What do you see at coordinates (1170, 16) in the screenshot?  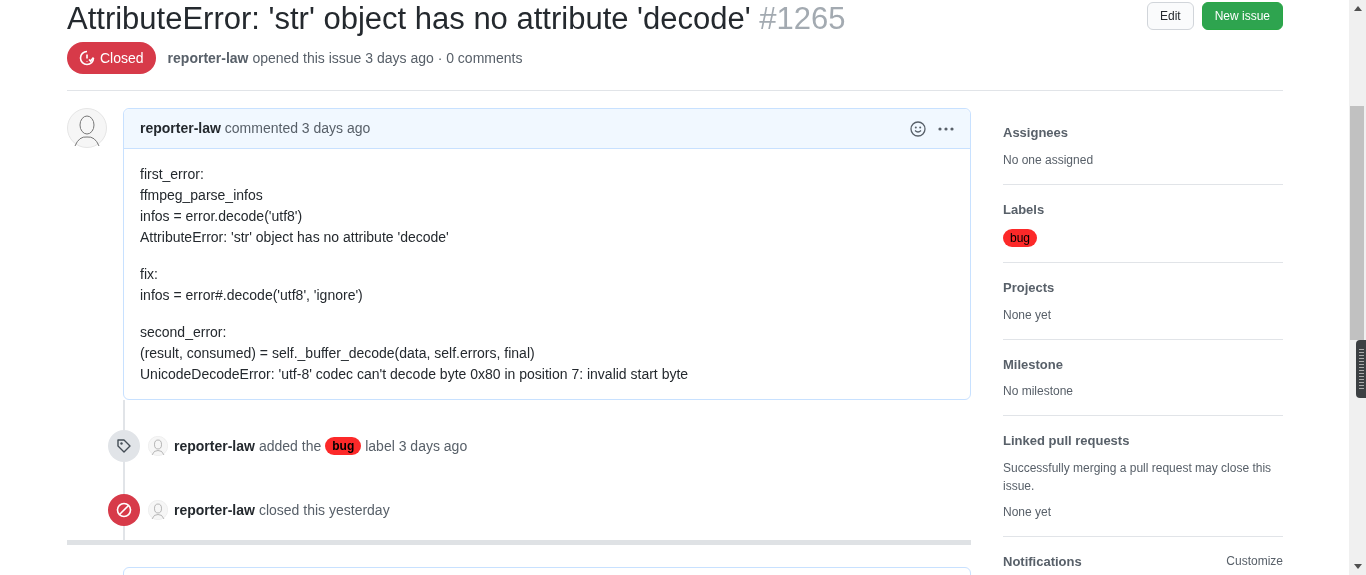 I see `edit-button: Edit` at bounding box center [1170, 16].